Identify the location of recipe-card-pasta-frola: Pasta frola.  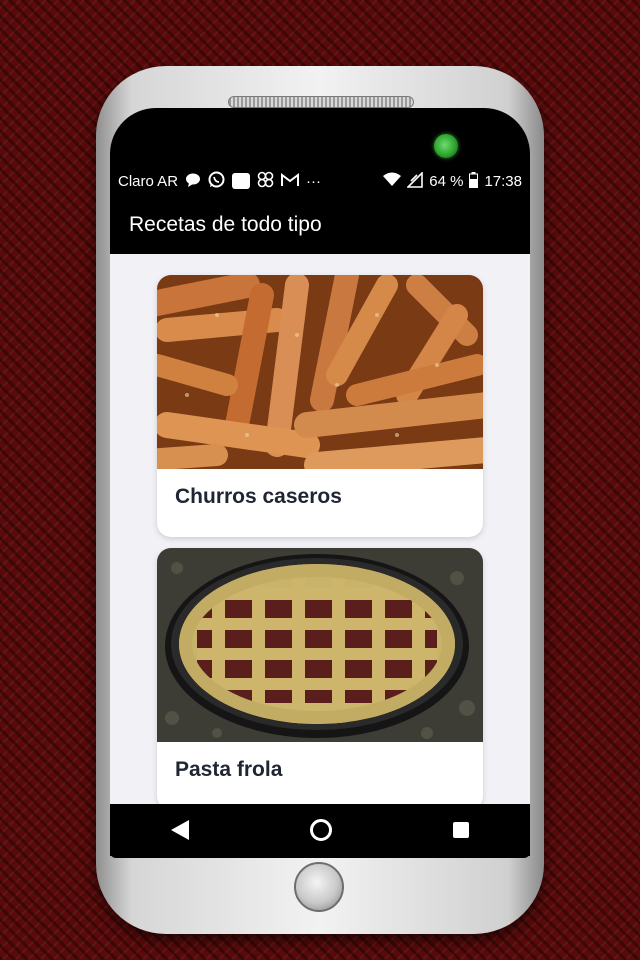
(320, 676).